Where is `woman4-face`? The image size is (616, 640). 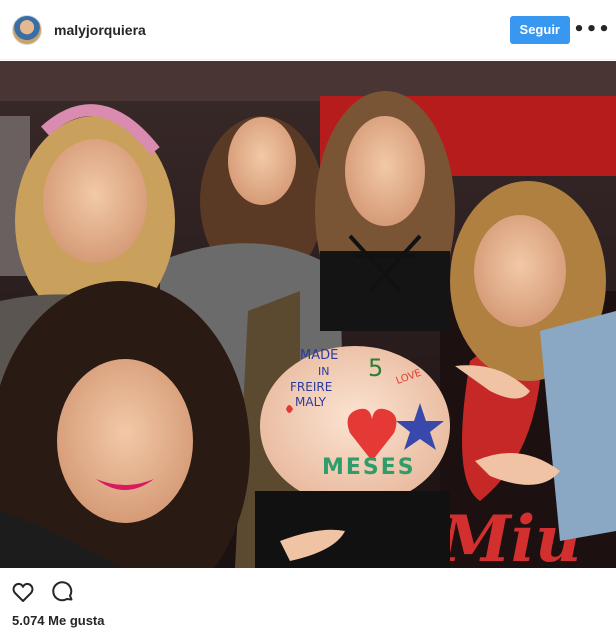
woman4-face is located at coordinates (520, 271).